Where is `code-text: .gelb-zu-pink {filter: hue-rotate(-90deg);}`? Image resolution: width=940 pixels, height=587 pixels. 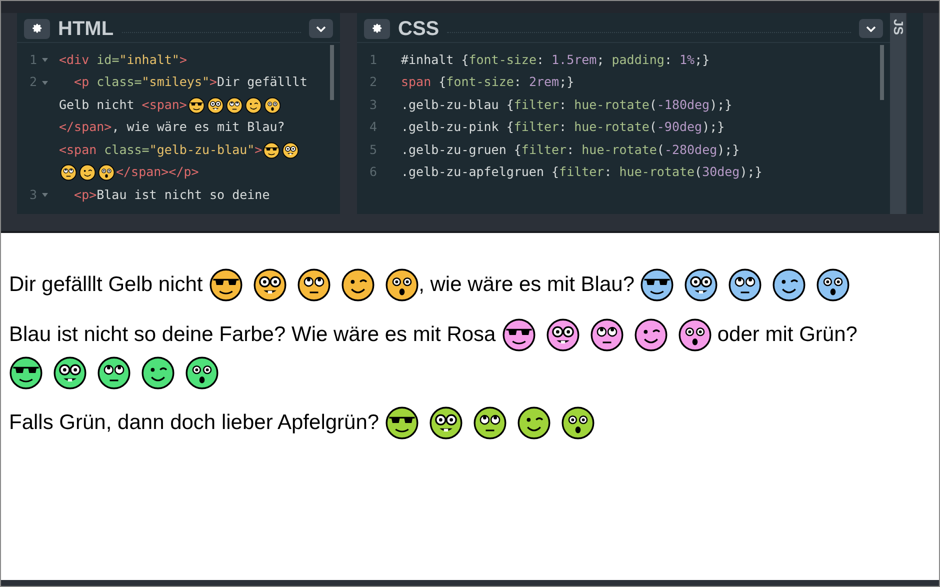 code-text: .gelb-zu-pink {filter: hue-rotate(-90deg);} is located at coordinates (563, 127).